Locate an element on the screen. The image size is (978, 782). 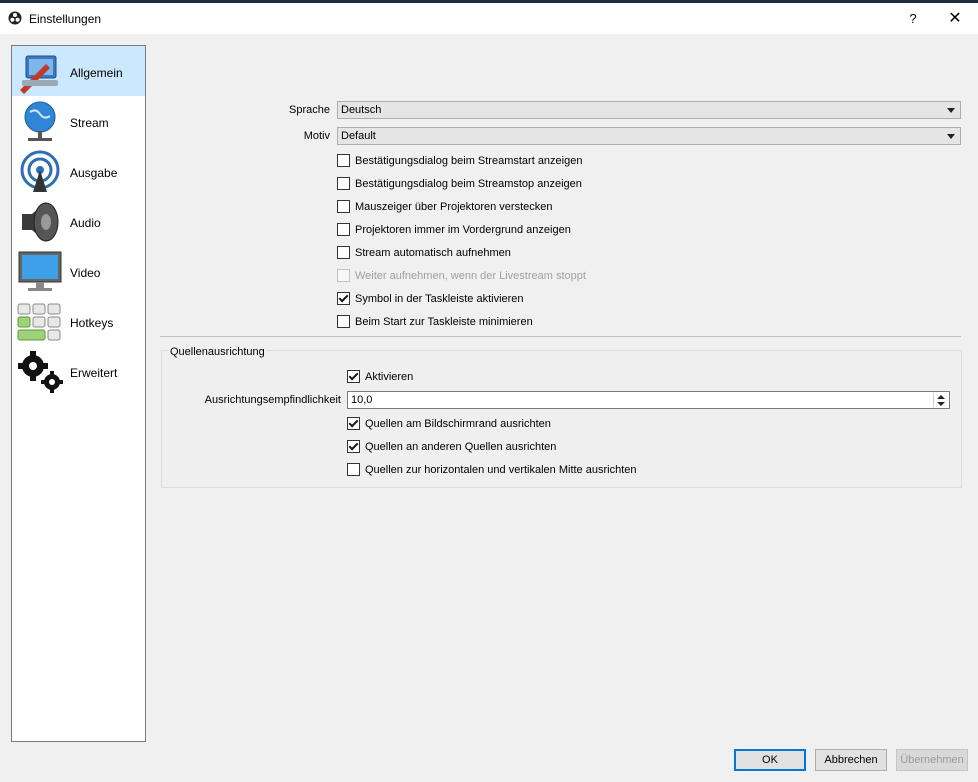
general-settings-icon is located at coordinates (39, 74).